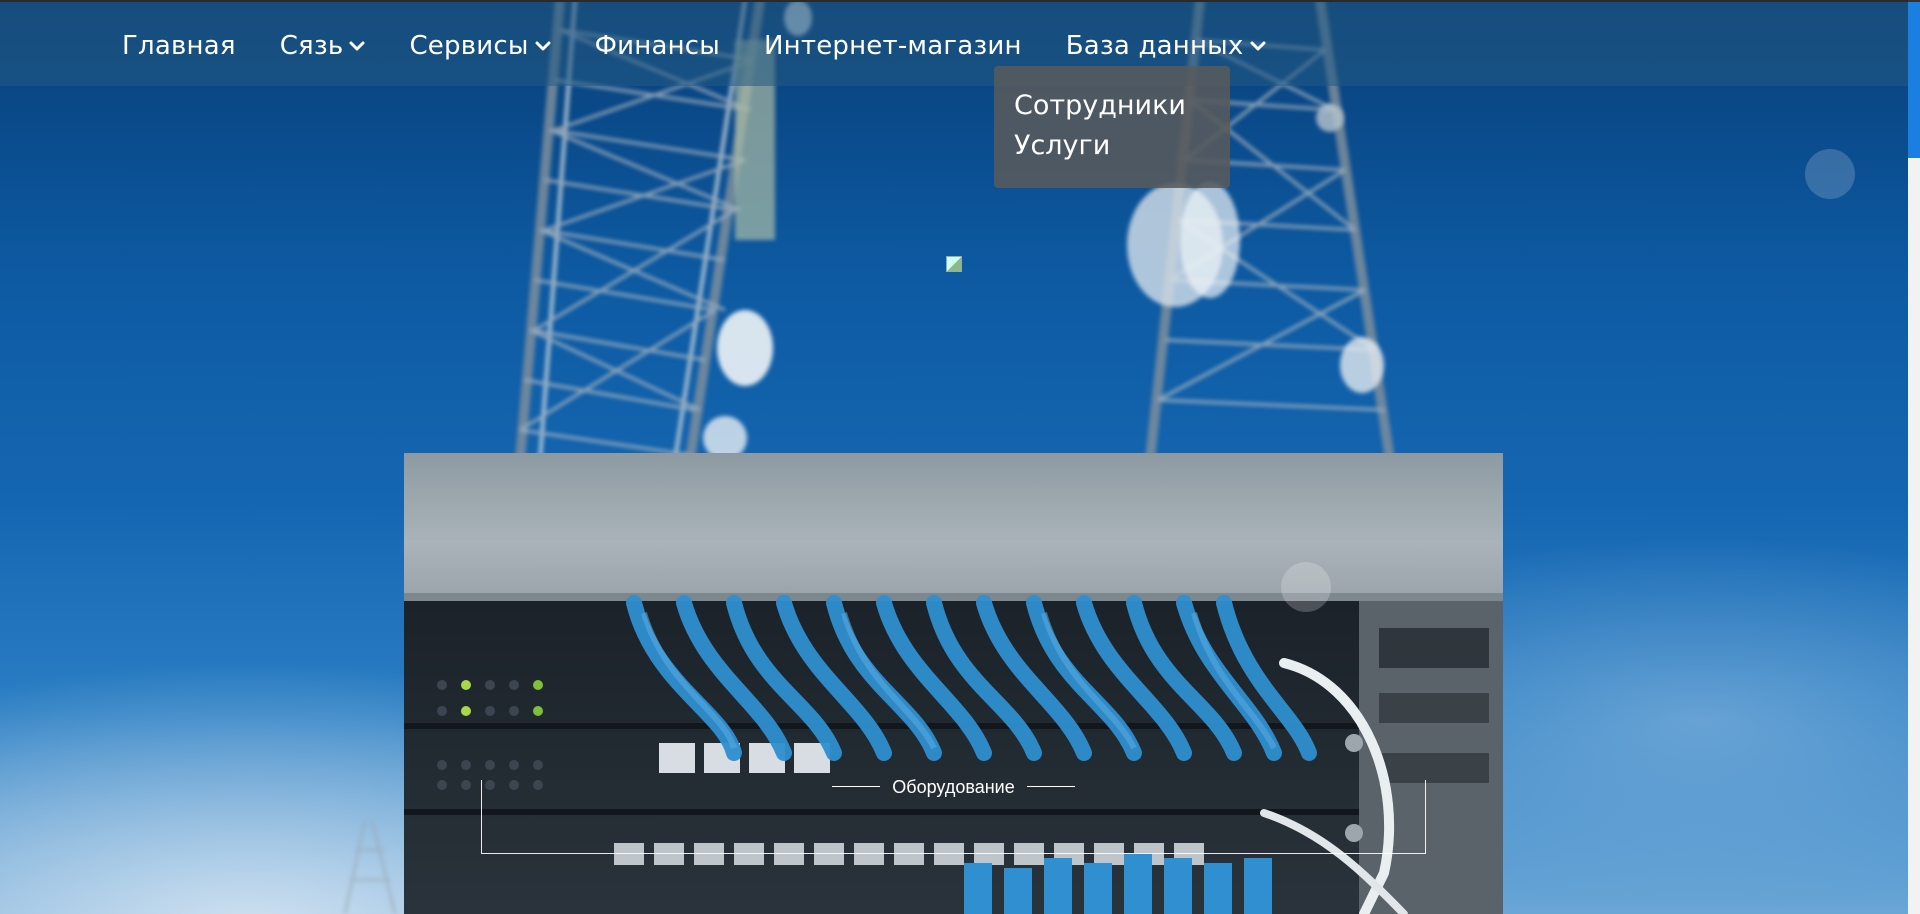 The image size is (1920, 914). I want to click on database-dropdown-menu: Сотрудники Услуги, so click(1112, 127).